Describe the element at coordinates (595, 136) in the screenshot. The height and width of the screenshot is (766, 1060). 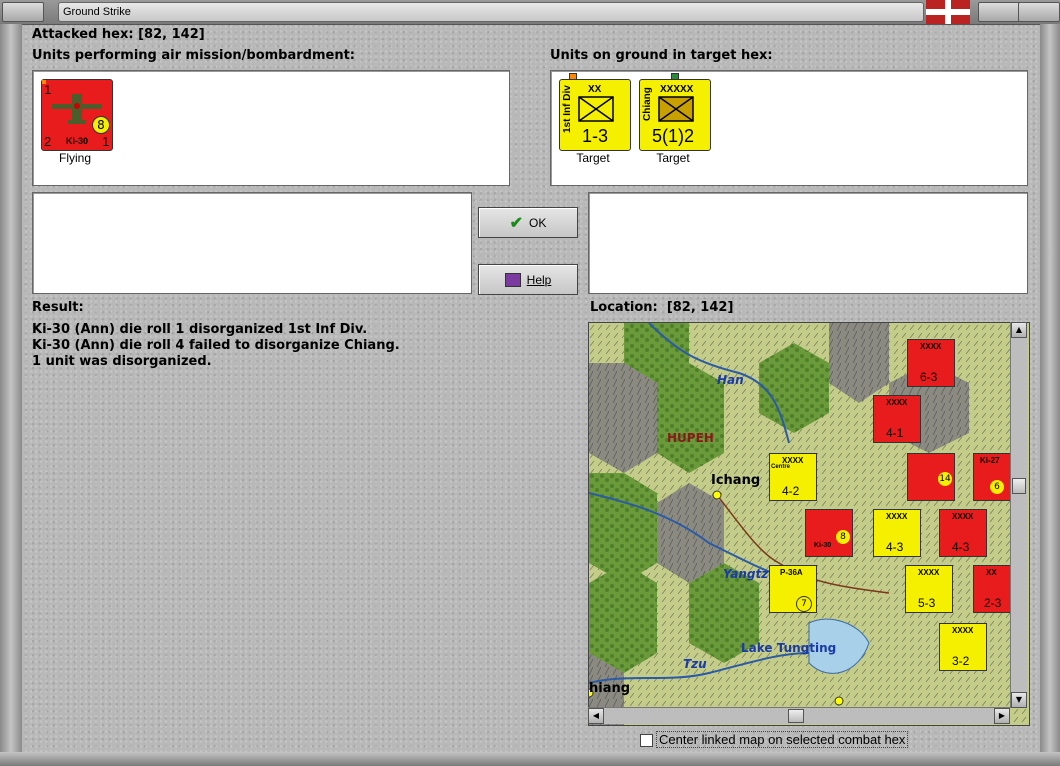
I see `ground-unit-strength: 1-3` at that location.